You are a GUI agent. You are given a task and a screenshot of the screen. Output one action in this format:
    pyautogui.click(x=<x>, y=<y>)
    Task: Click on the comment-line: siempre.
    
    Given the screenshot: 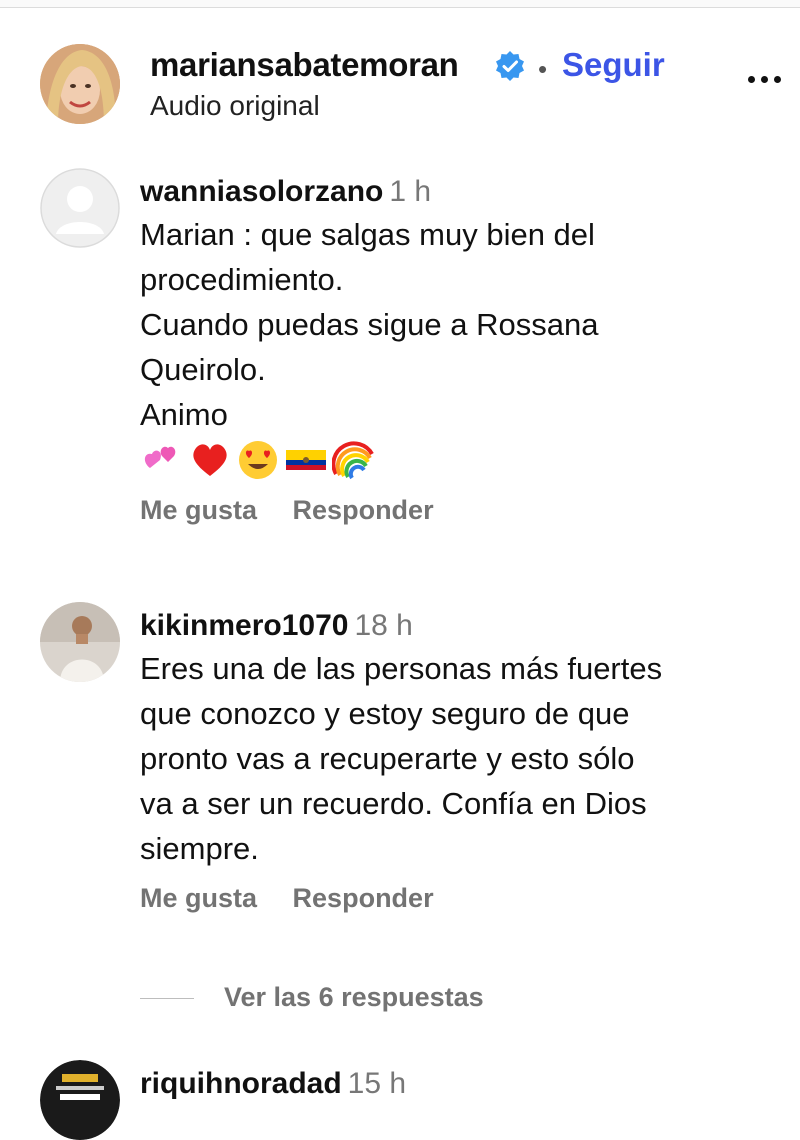 What is the action you would take?
    pyautogui.click(x=199, y=848)
    